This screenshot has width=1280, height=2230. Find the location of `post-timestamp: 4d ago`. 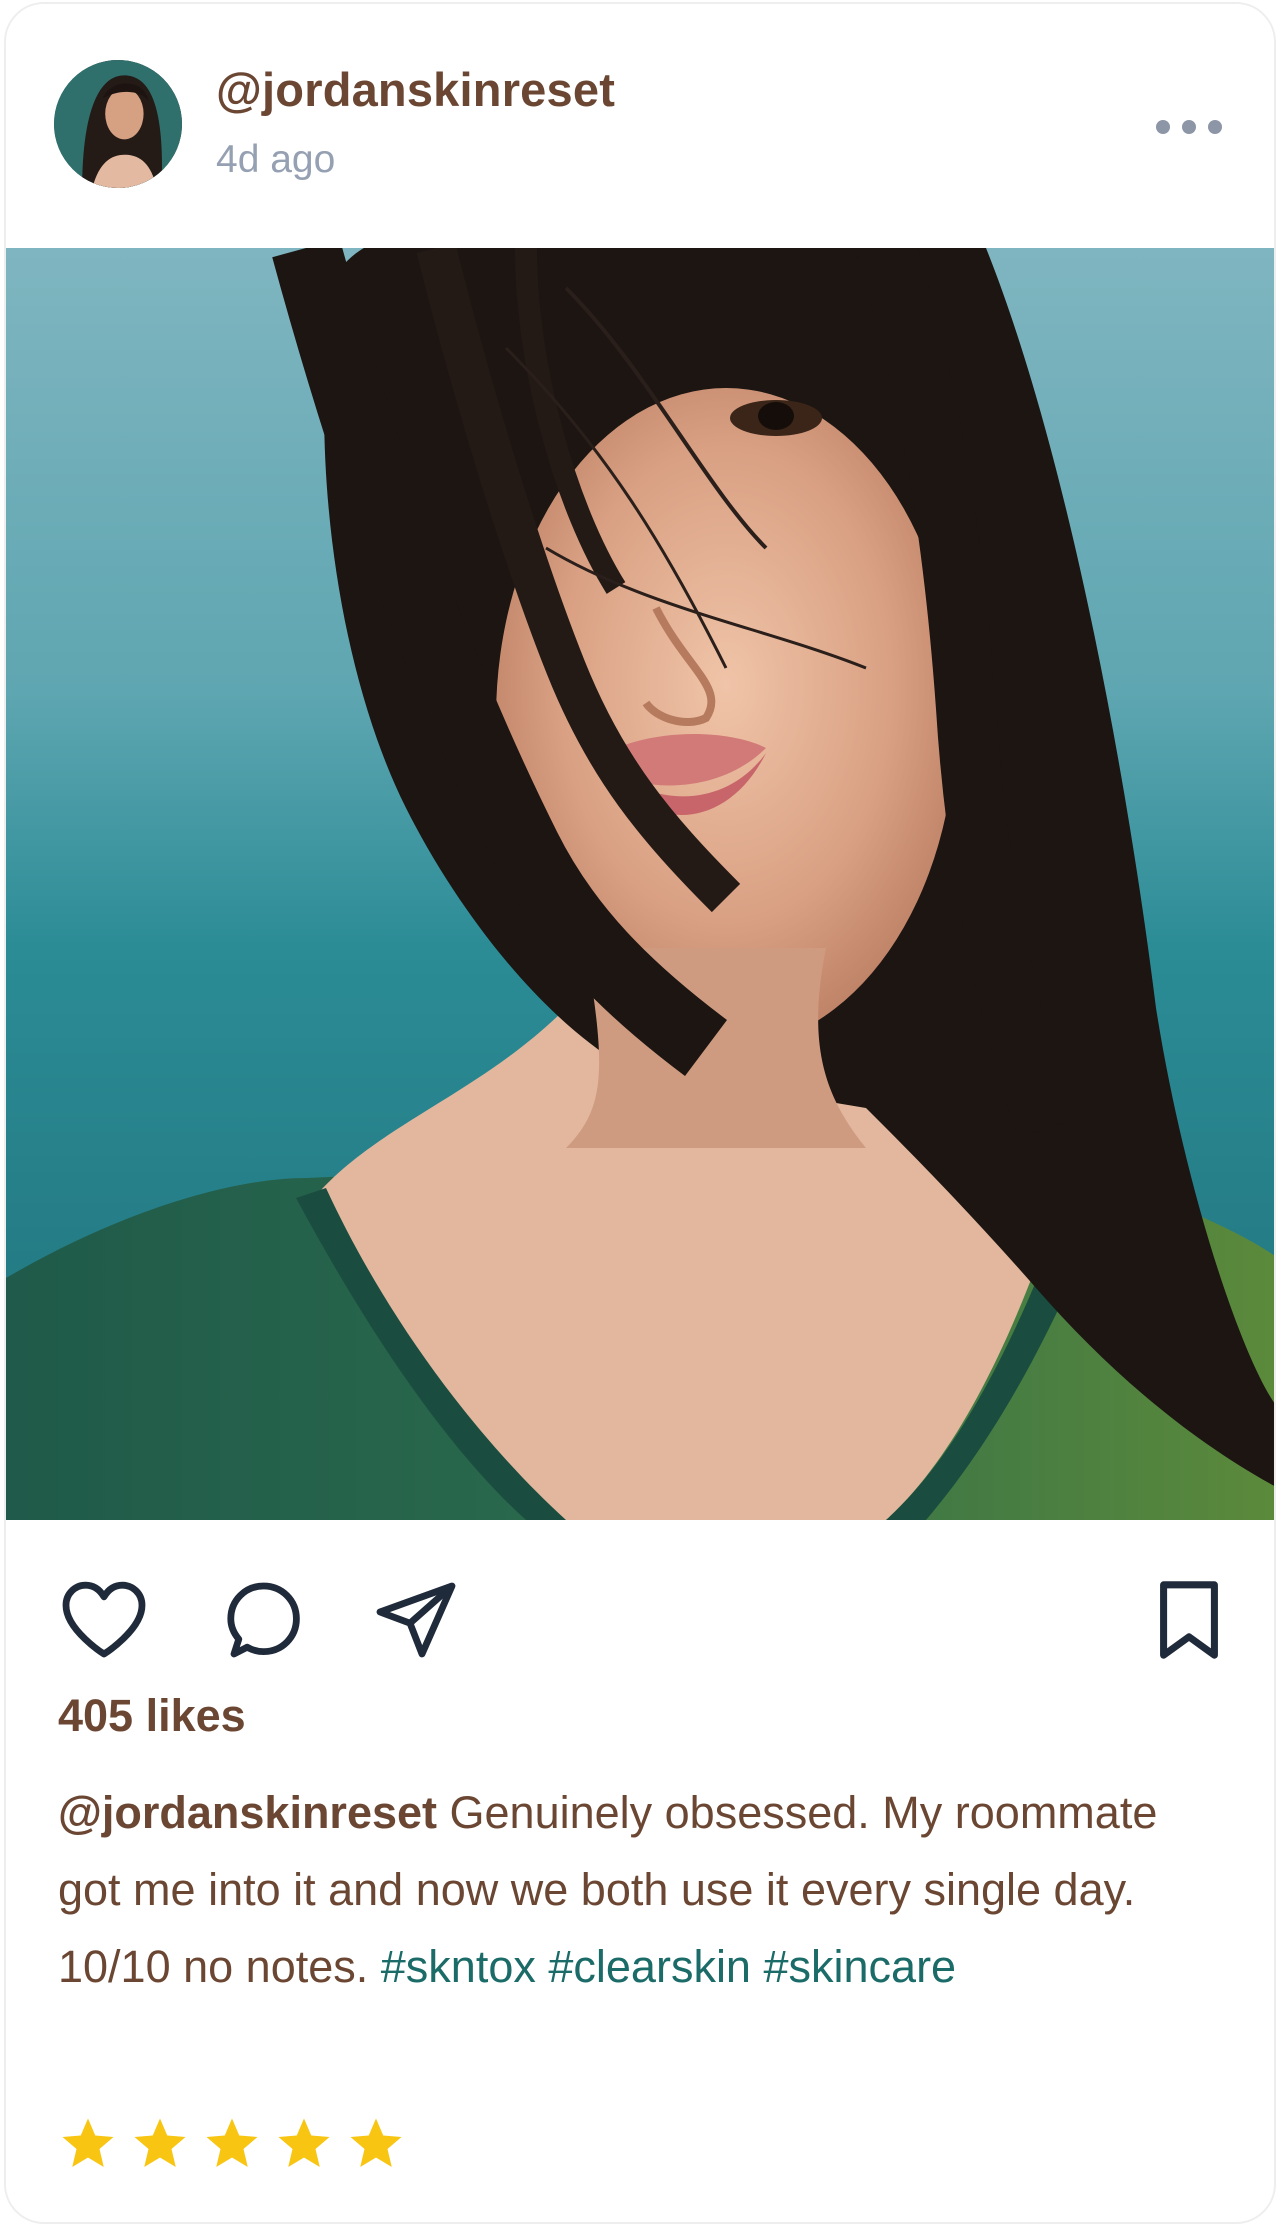

post-timestamp: 4d ago is located at coordinates (276, 159).